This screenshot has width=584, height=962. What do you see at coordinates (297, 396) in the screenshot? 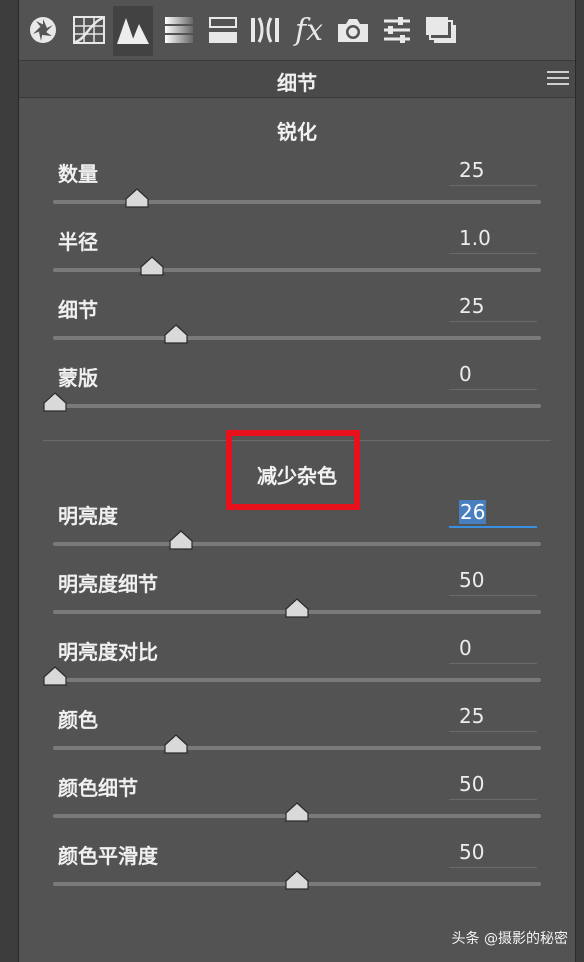
I see `slider-row: 蒙版 0` at bounding box center [297, 396].